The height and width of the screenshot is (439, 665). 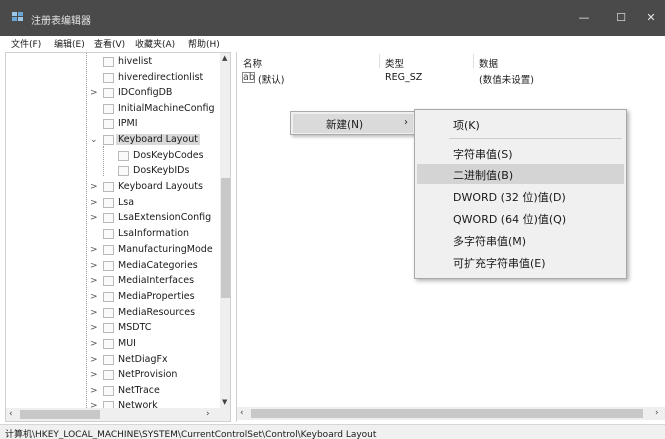 I want to click on tree-item: hivelist, so click(x=111, y=62).